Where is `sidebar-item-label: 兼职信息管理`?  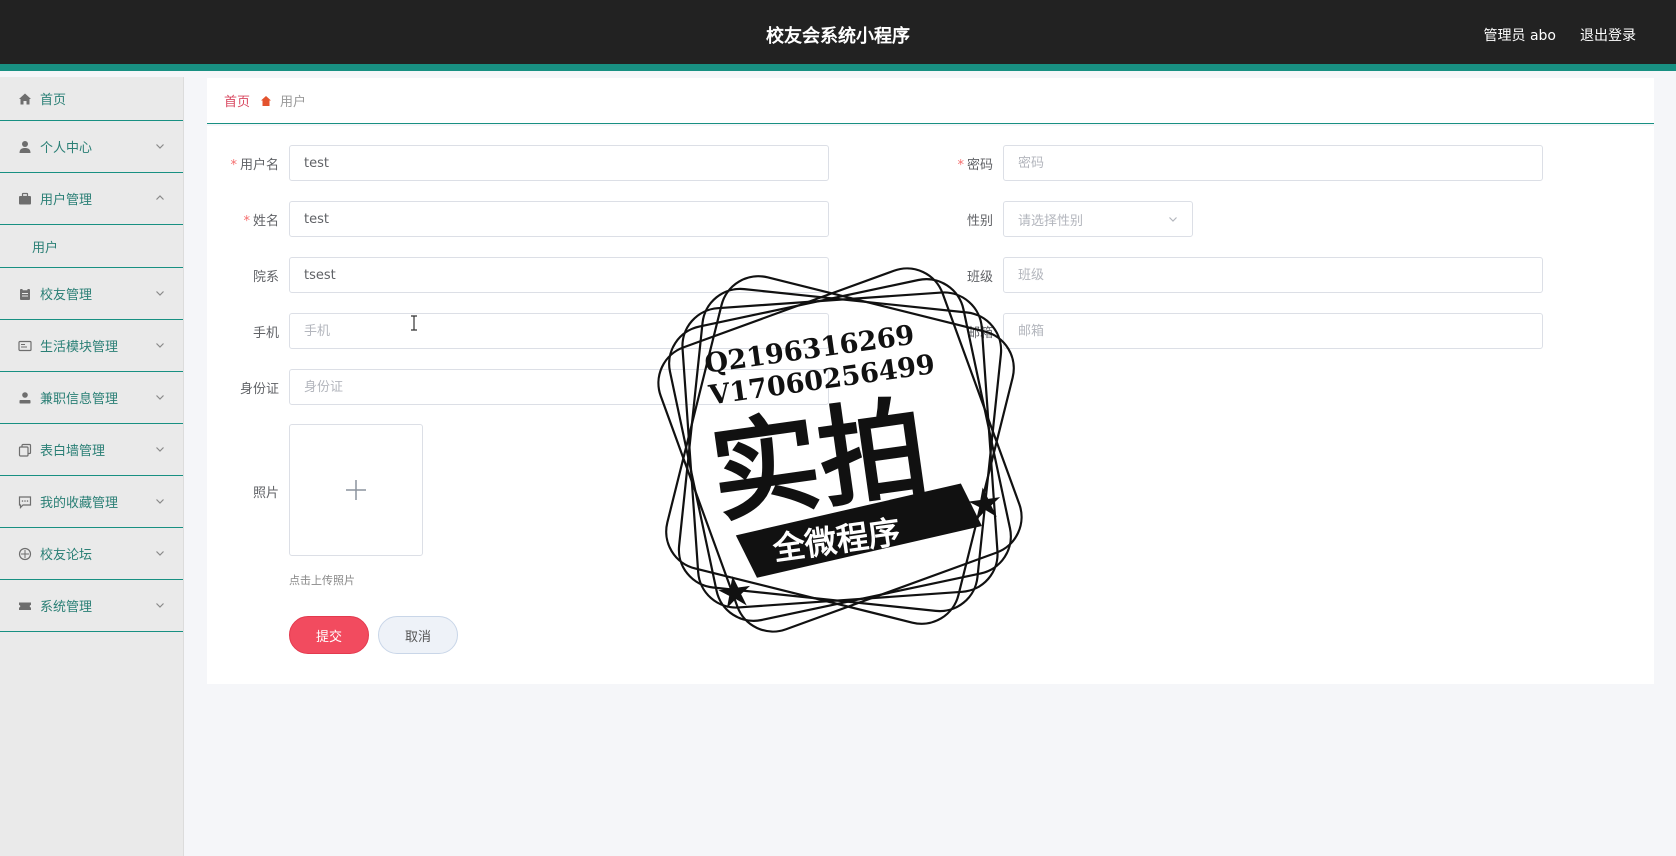
sidebar-item-label: 兼职信息管理 is located at coordinates (79, 399).